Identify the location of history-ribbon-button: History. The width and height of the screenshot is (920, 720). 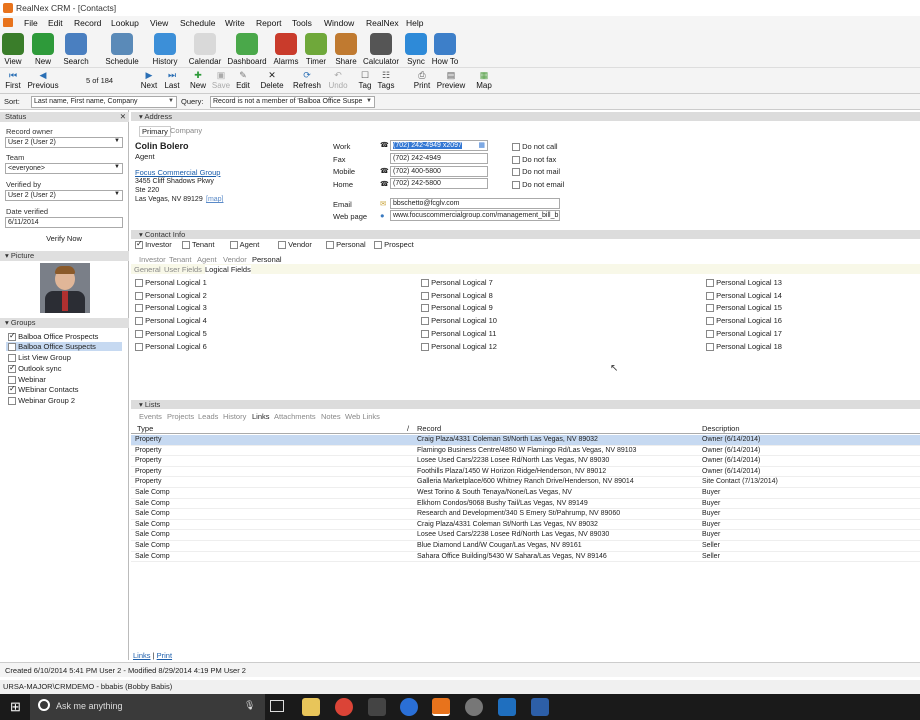
(165, 49).